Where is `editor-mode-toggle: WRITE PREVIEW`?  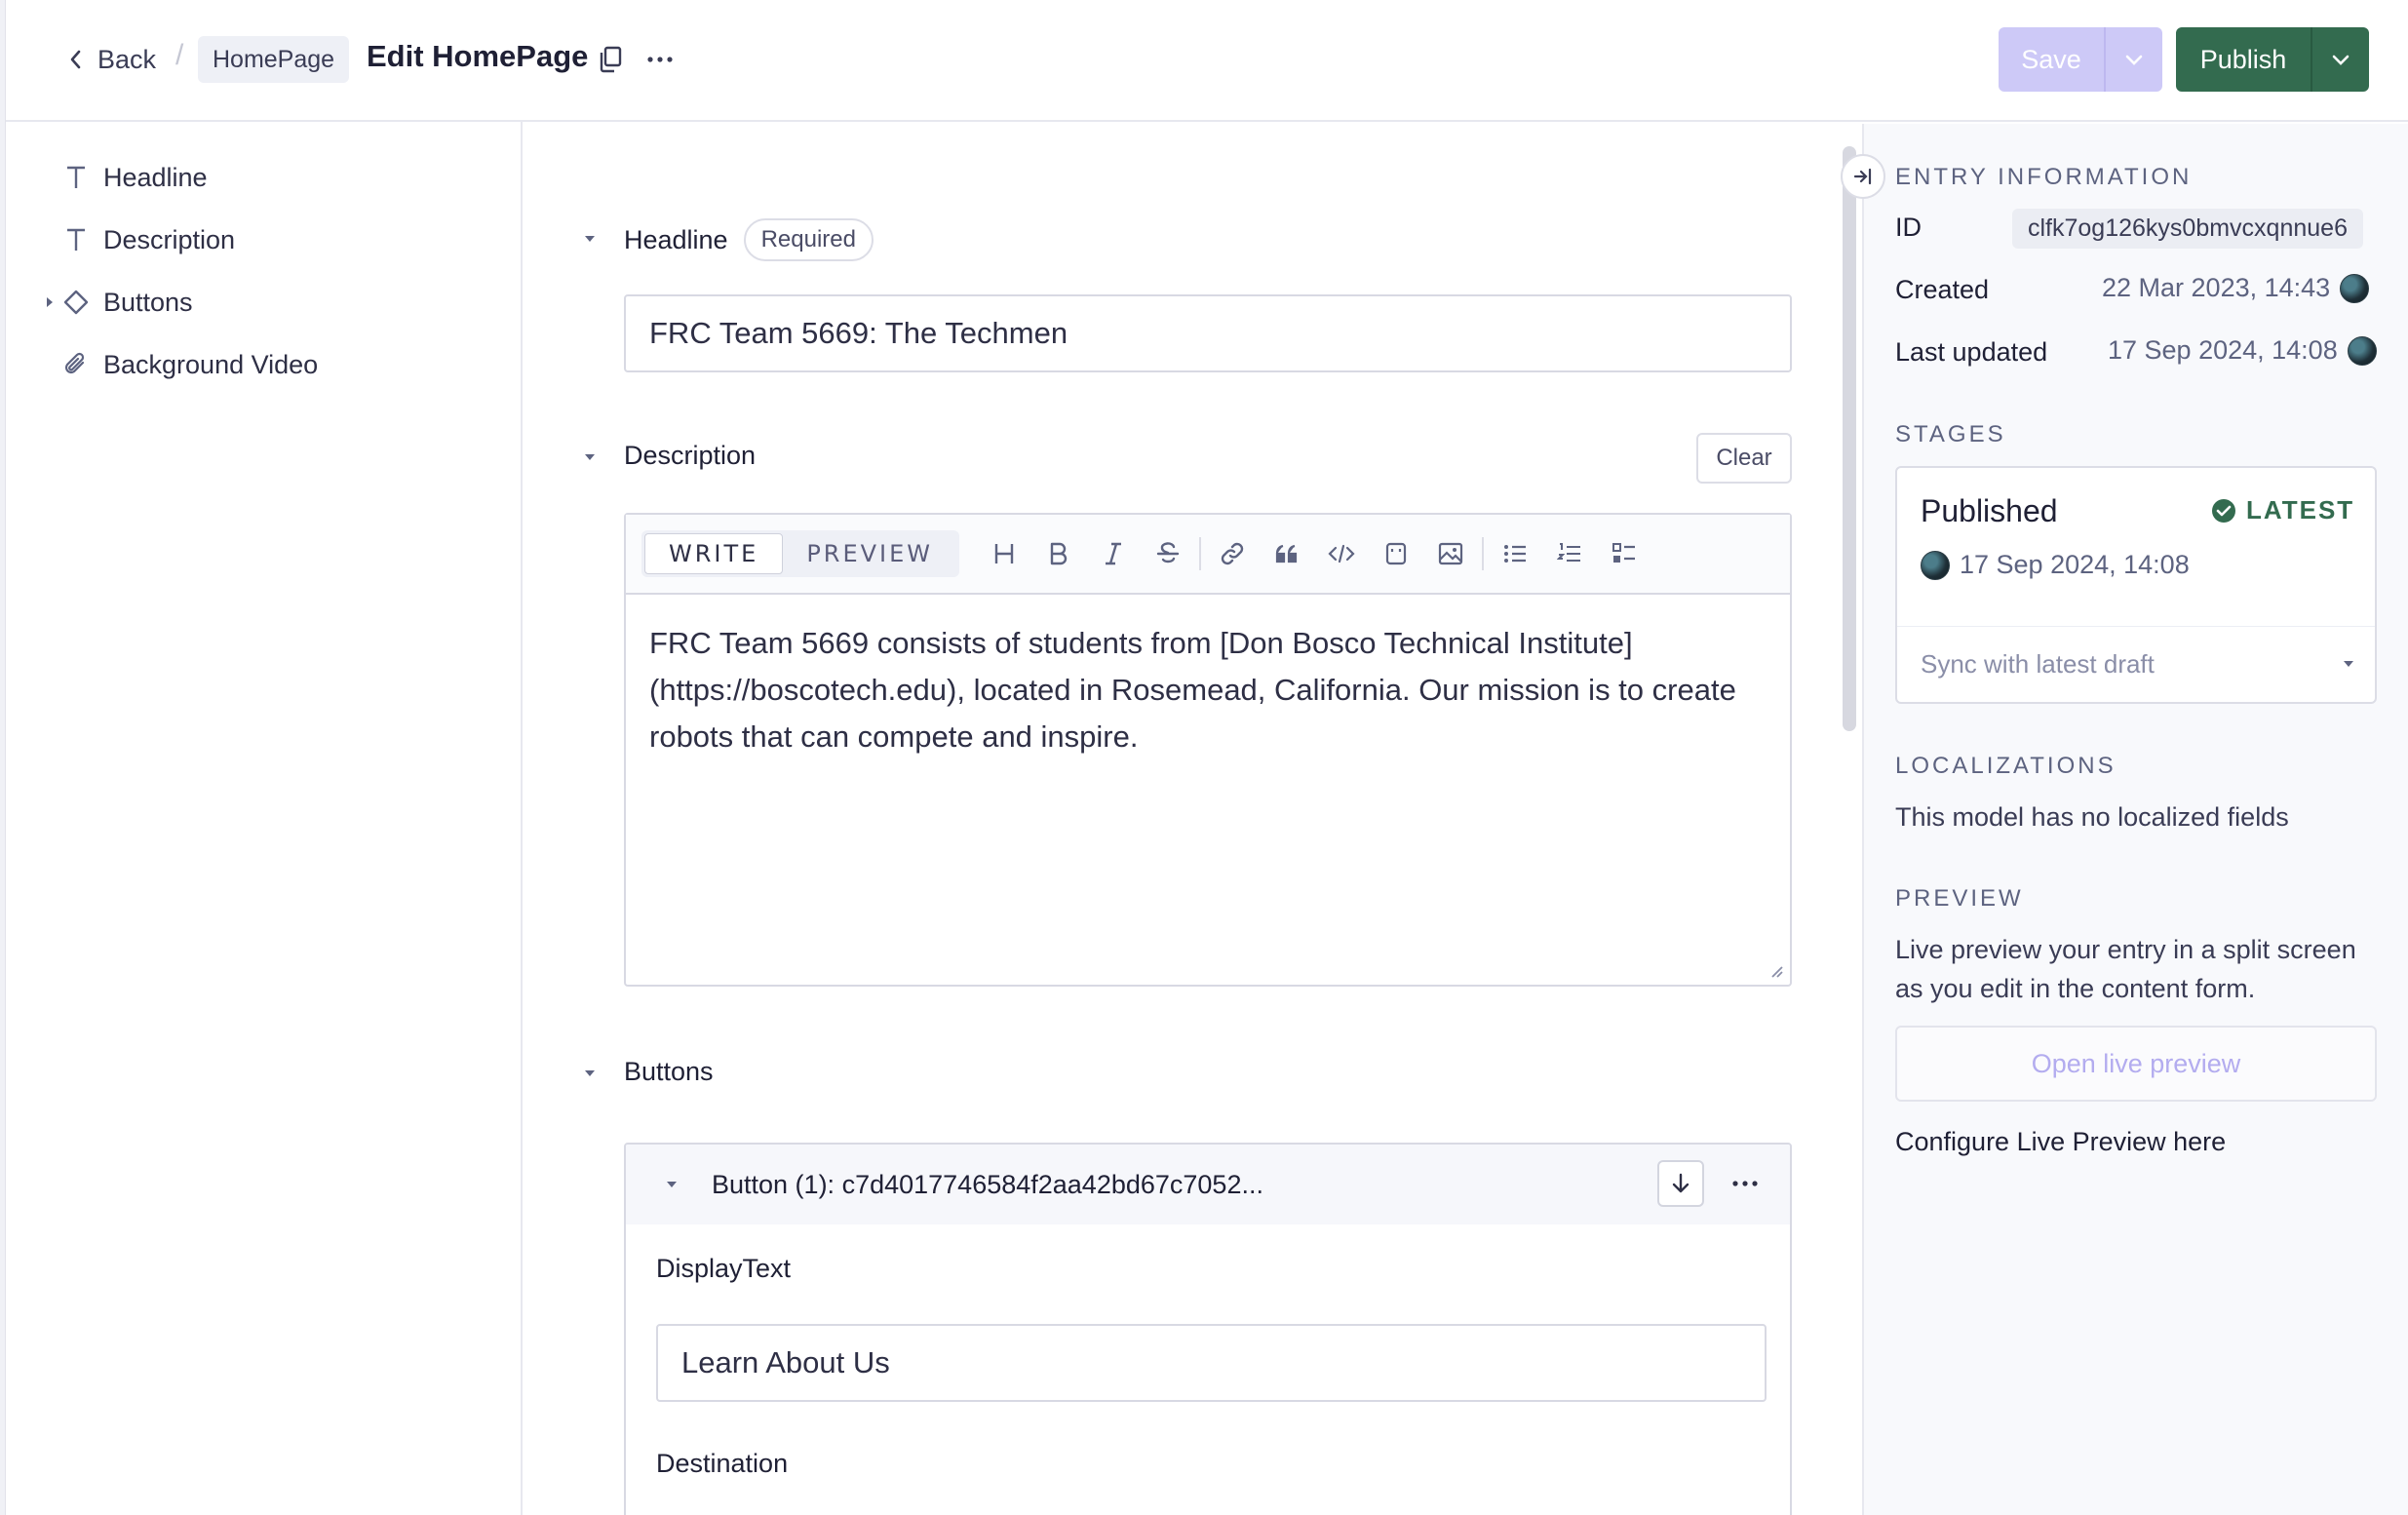
editor-mode-toggle: WRITE PREVIEW is located at coordinates (800, 554).